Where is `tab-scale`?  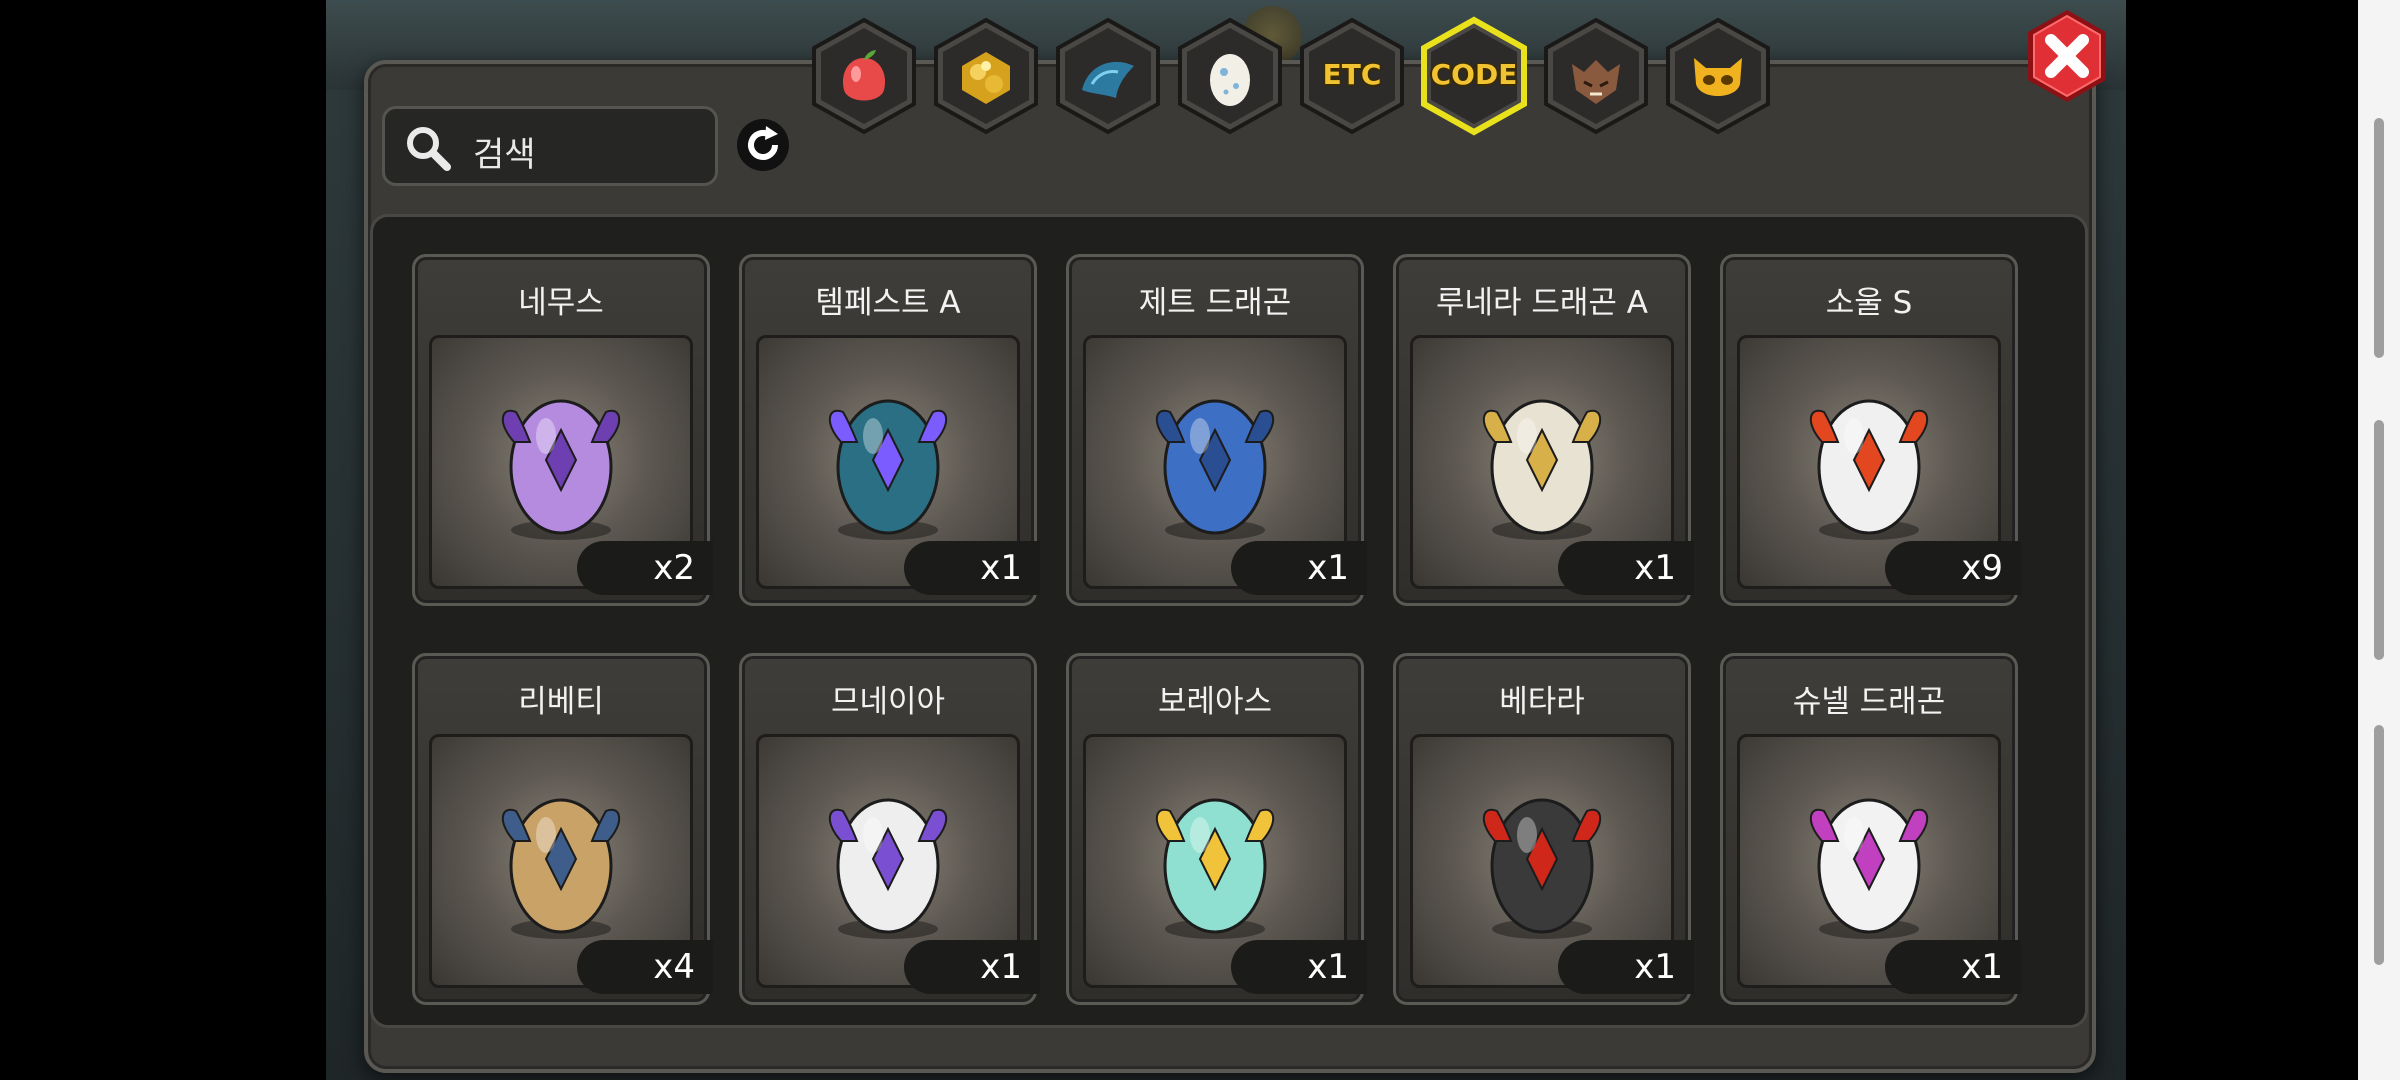
tab-scale is located at coordinates (1108, 76).